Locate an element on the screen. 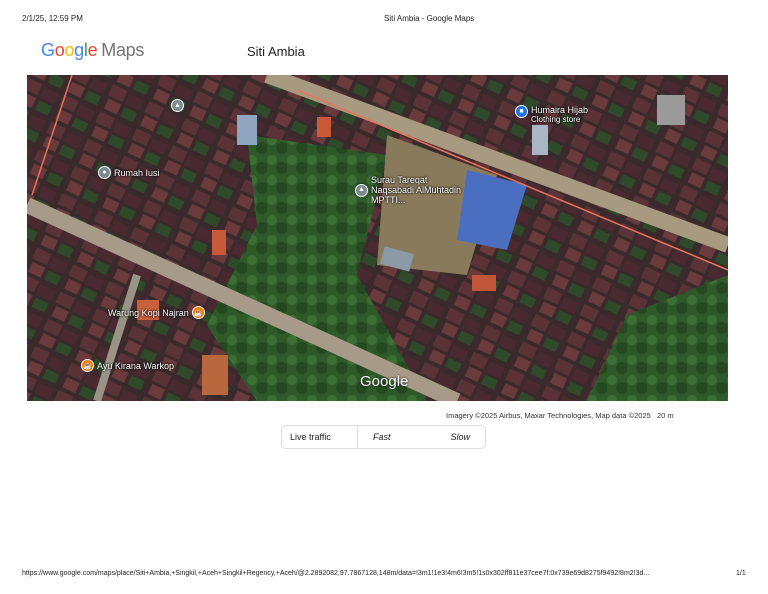 The height and width of the screenshot is (594, 768). print-page-title: Siti Ambia - Google Maps is located at coordinates (429, 18).